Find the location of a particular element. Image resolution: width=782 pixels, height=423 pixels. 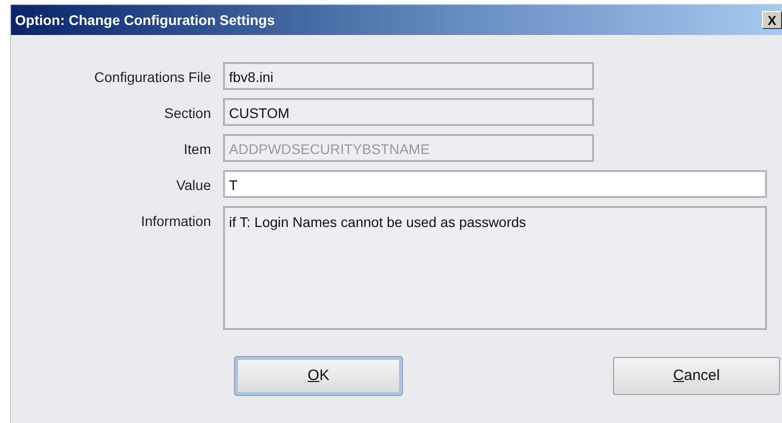

field-label: Information is located at coordinates (176, 221).